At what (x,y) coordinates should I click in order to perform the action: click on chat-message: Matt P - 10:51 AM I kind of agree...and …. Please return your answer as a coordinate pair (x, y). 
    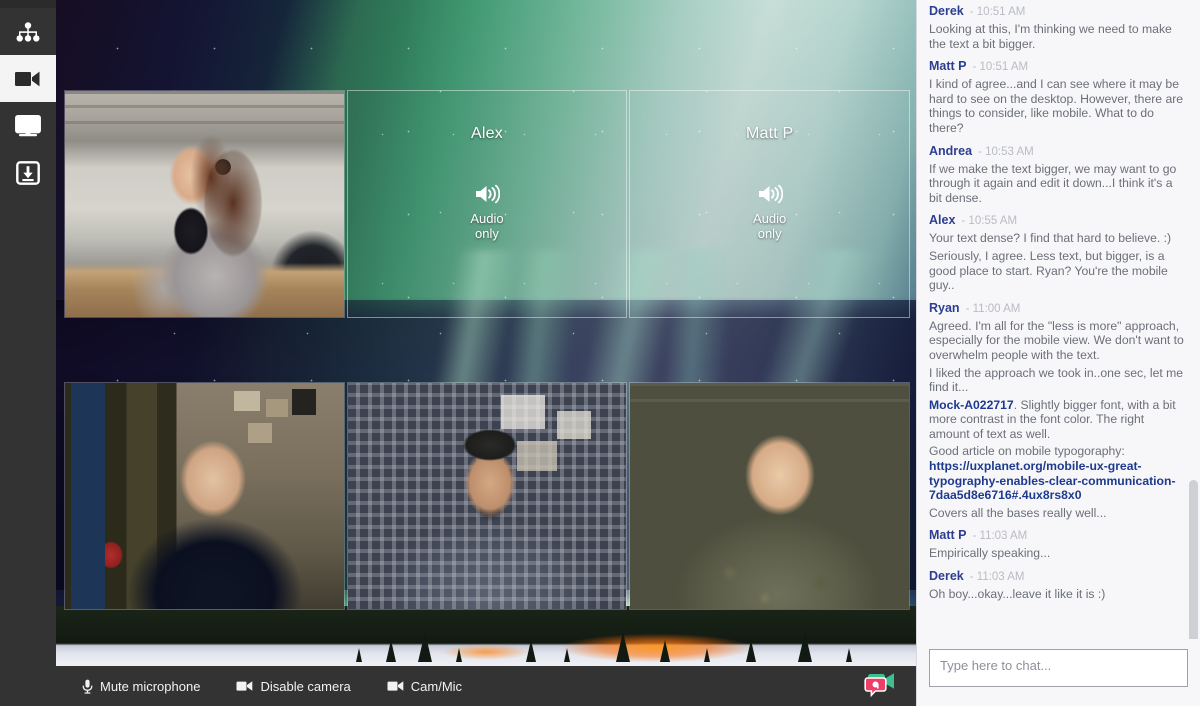
    Looking at the image, I should click on (1058, 97).